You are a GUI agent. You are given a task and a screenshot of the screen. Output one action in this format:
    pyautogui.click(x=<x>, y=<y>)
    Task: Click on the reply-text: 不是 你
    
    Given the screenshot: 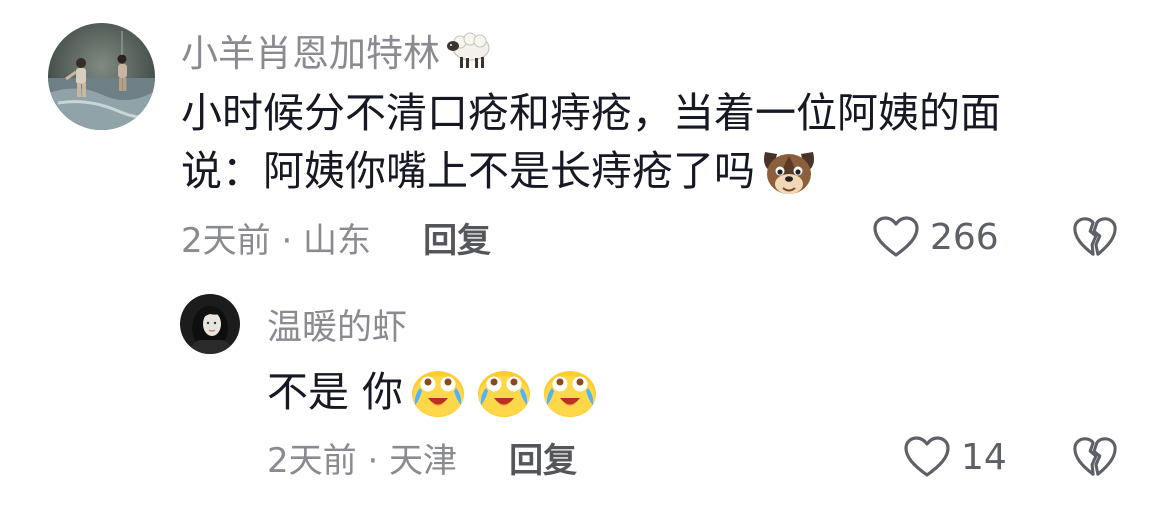 What is the action you would take?
    pyautogui.click(x=335, y=392)
    